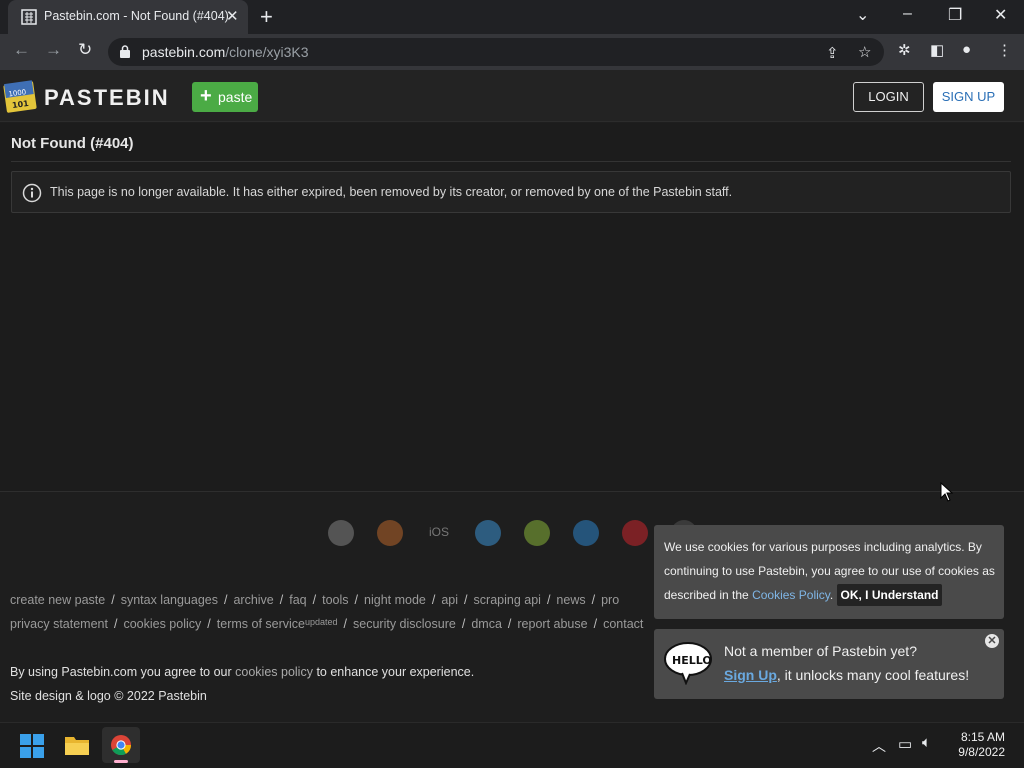 This screenshot has width=1024, height=768. Describe the element at coordinates (32, 193) in the screenshot. I see `info-icon` at that location.